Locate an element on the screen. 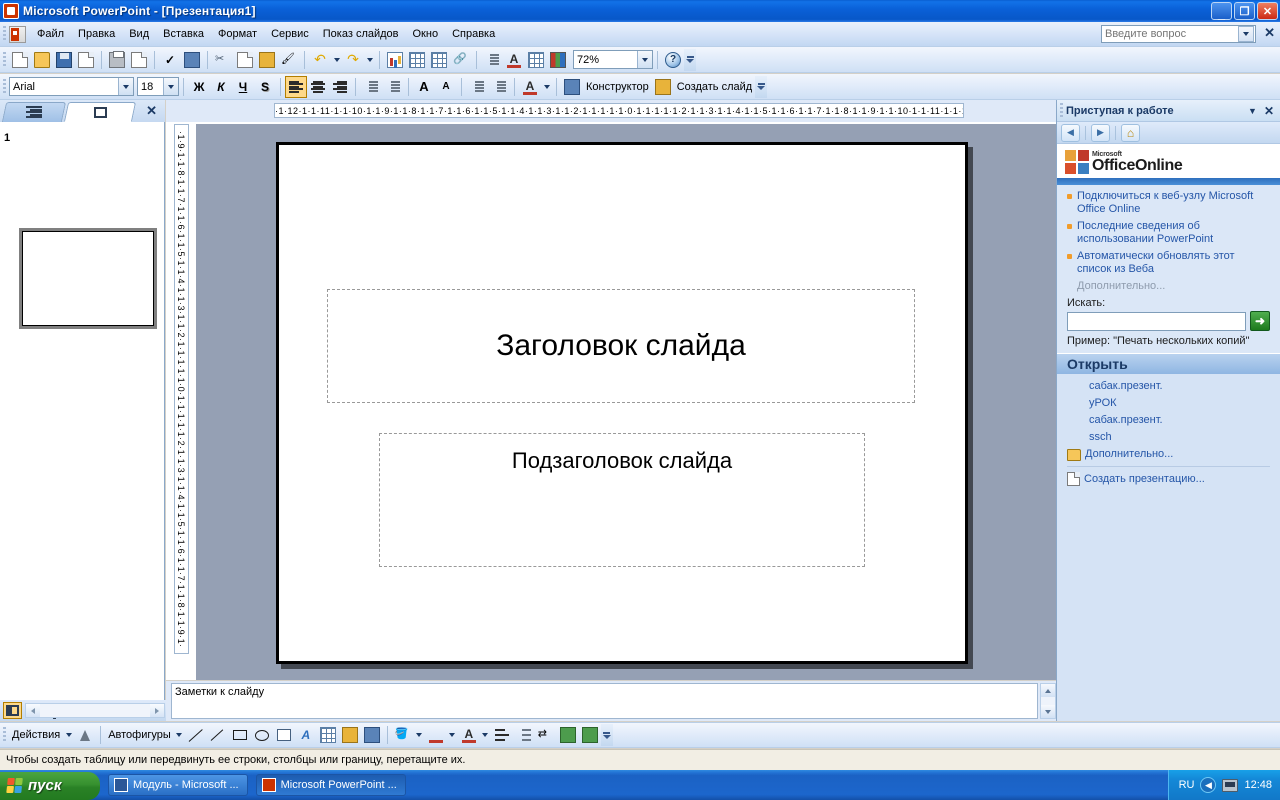  subtitle-placeholder: Подзаголовок слайда is located at coordinates (622, 500).